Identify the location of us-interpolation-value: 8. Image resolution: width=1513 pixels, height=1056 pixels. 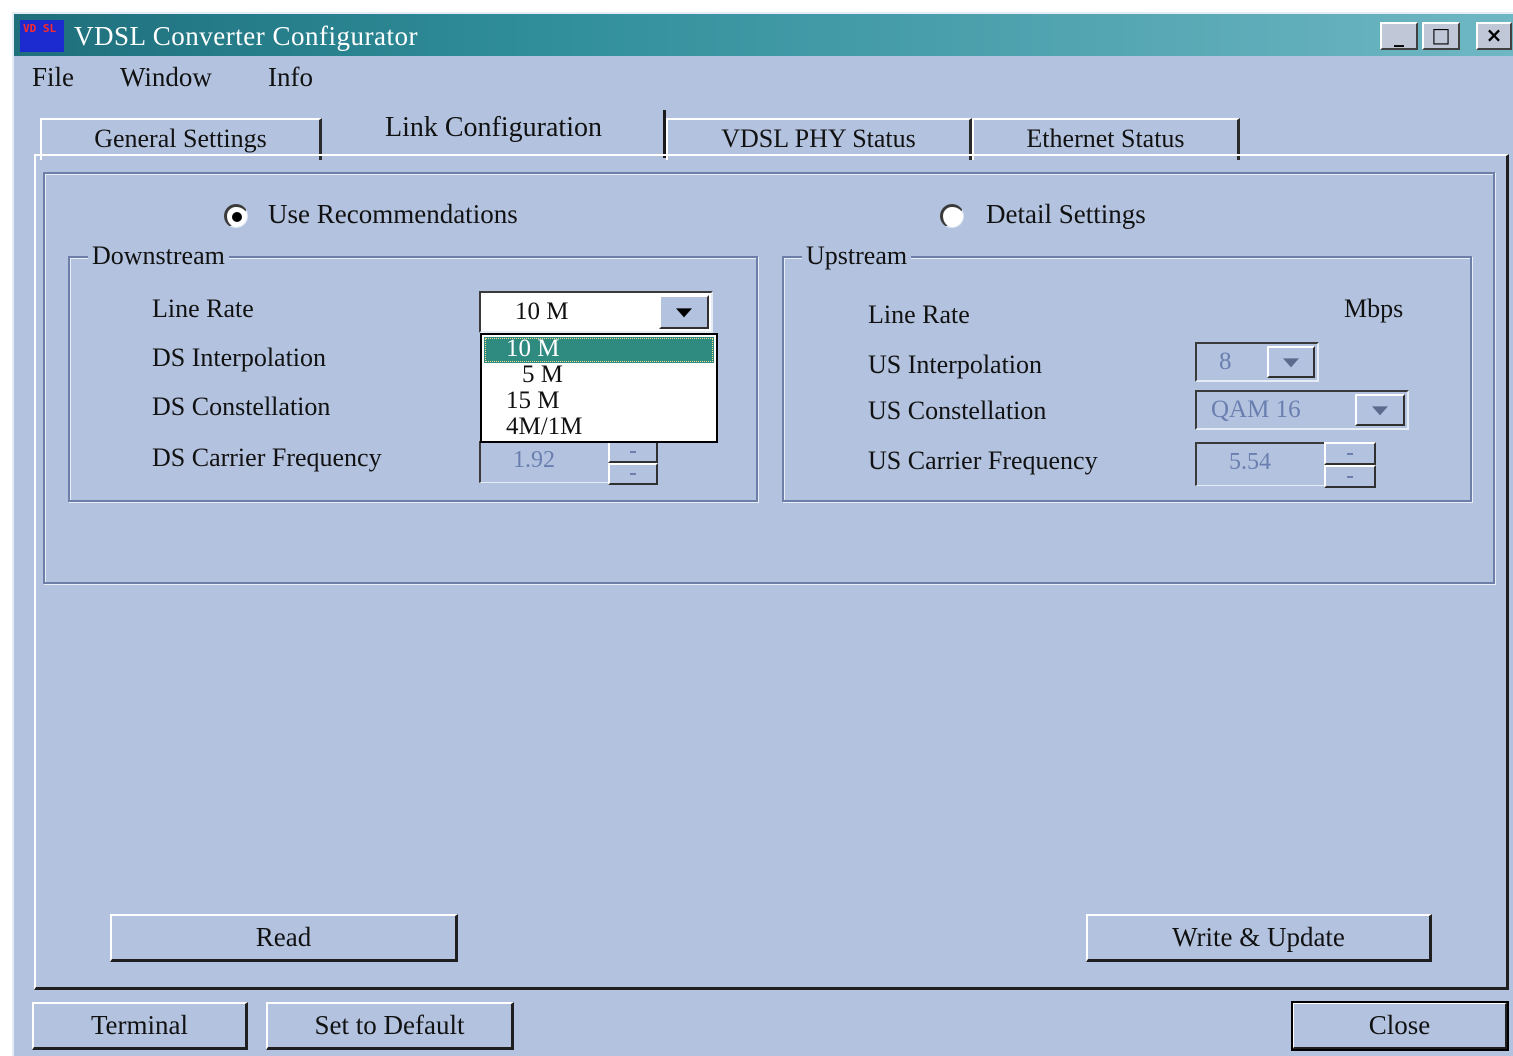
(1225, 361).